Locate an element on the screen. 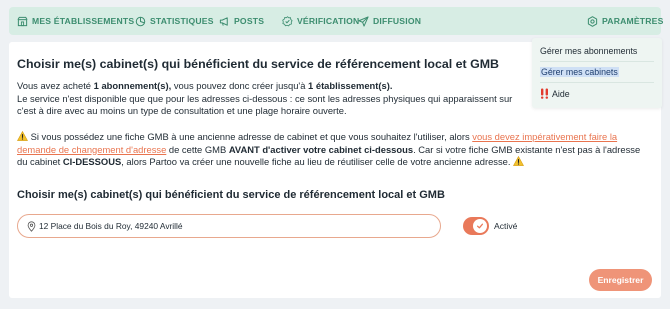 Image resolution: width=670 pixels, height=309 pixels. map-pin-icon is located at coordinates (31, 226).